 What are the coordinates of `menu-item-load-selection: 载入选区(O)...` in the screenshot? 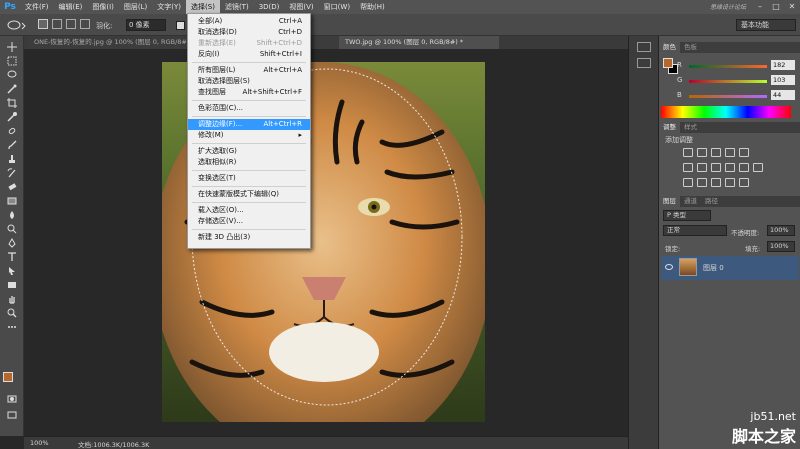 It's located at (249, 210).